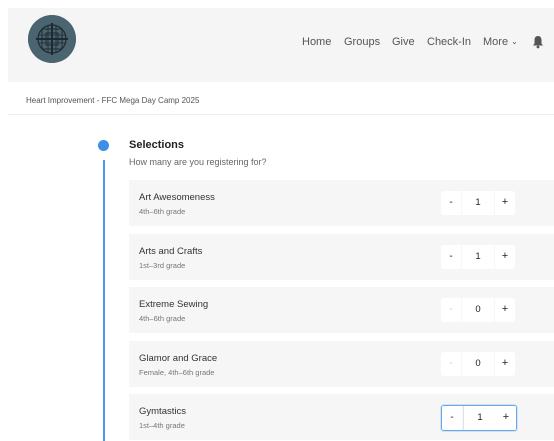  Describe the element at coordinates (341, 417) in the screenshot. I see `selection-card-gymtastics: Gymtastics 1st–4th grade - 1 +` at that location.